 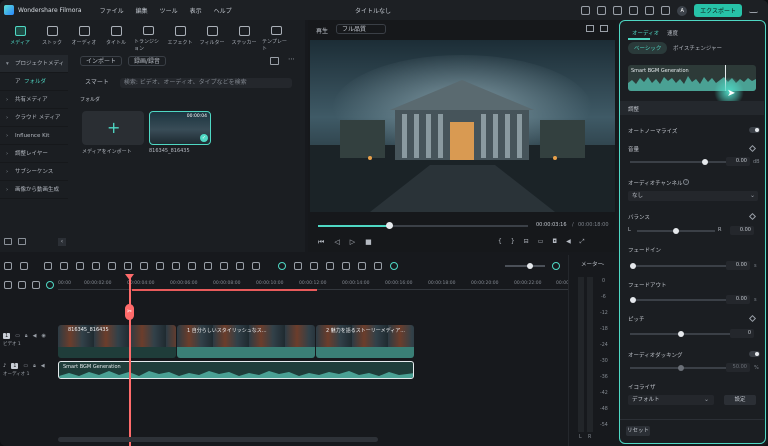 I want to click on ducking-slider-handle, so click(x=681, y=367).